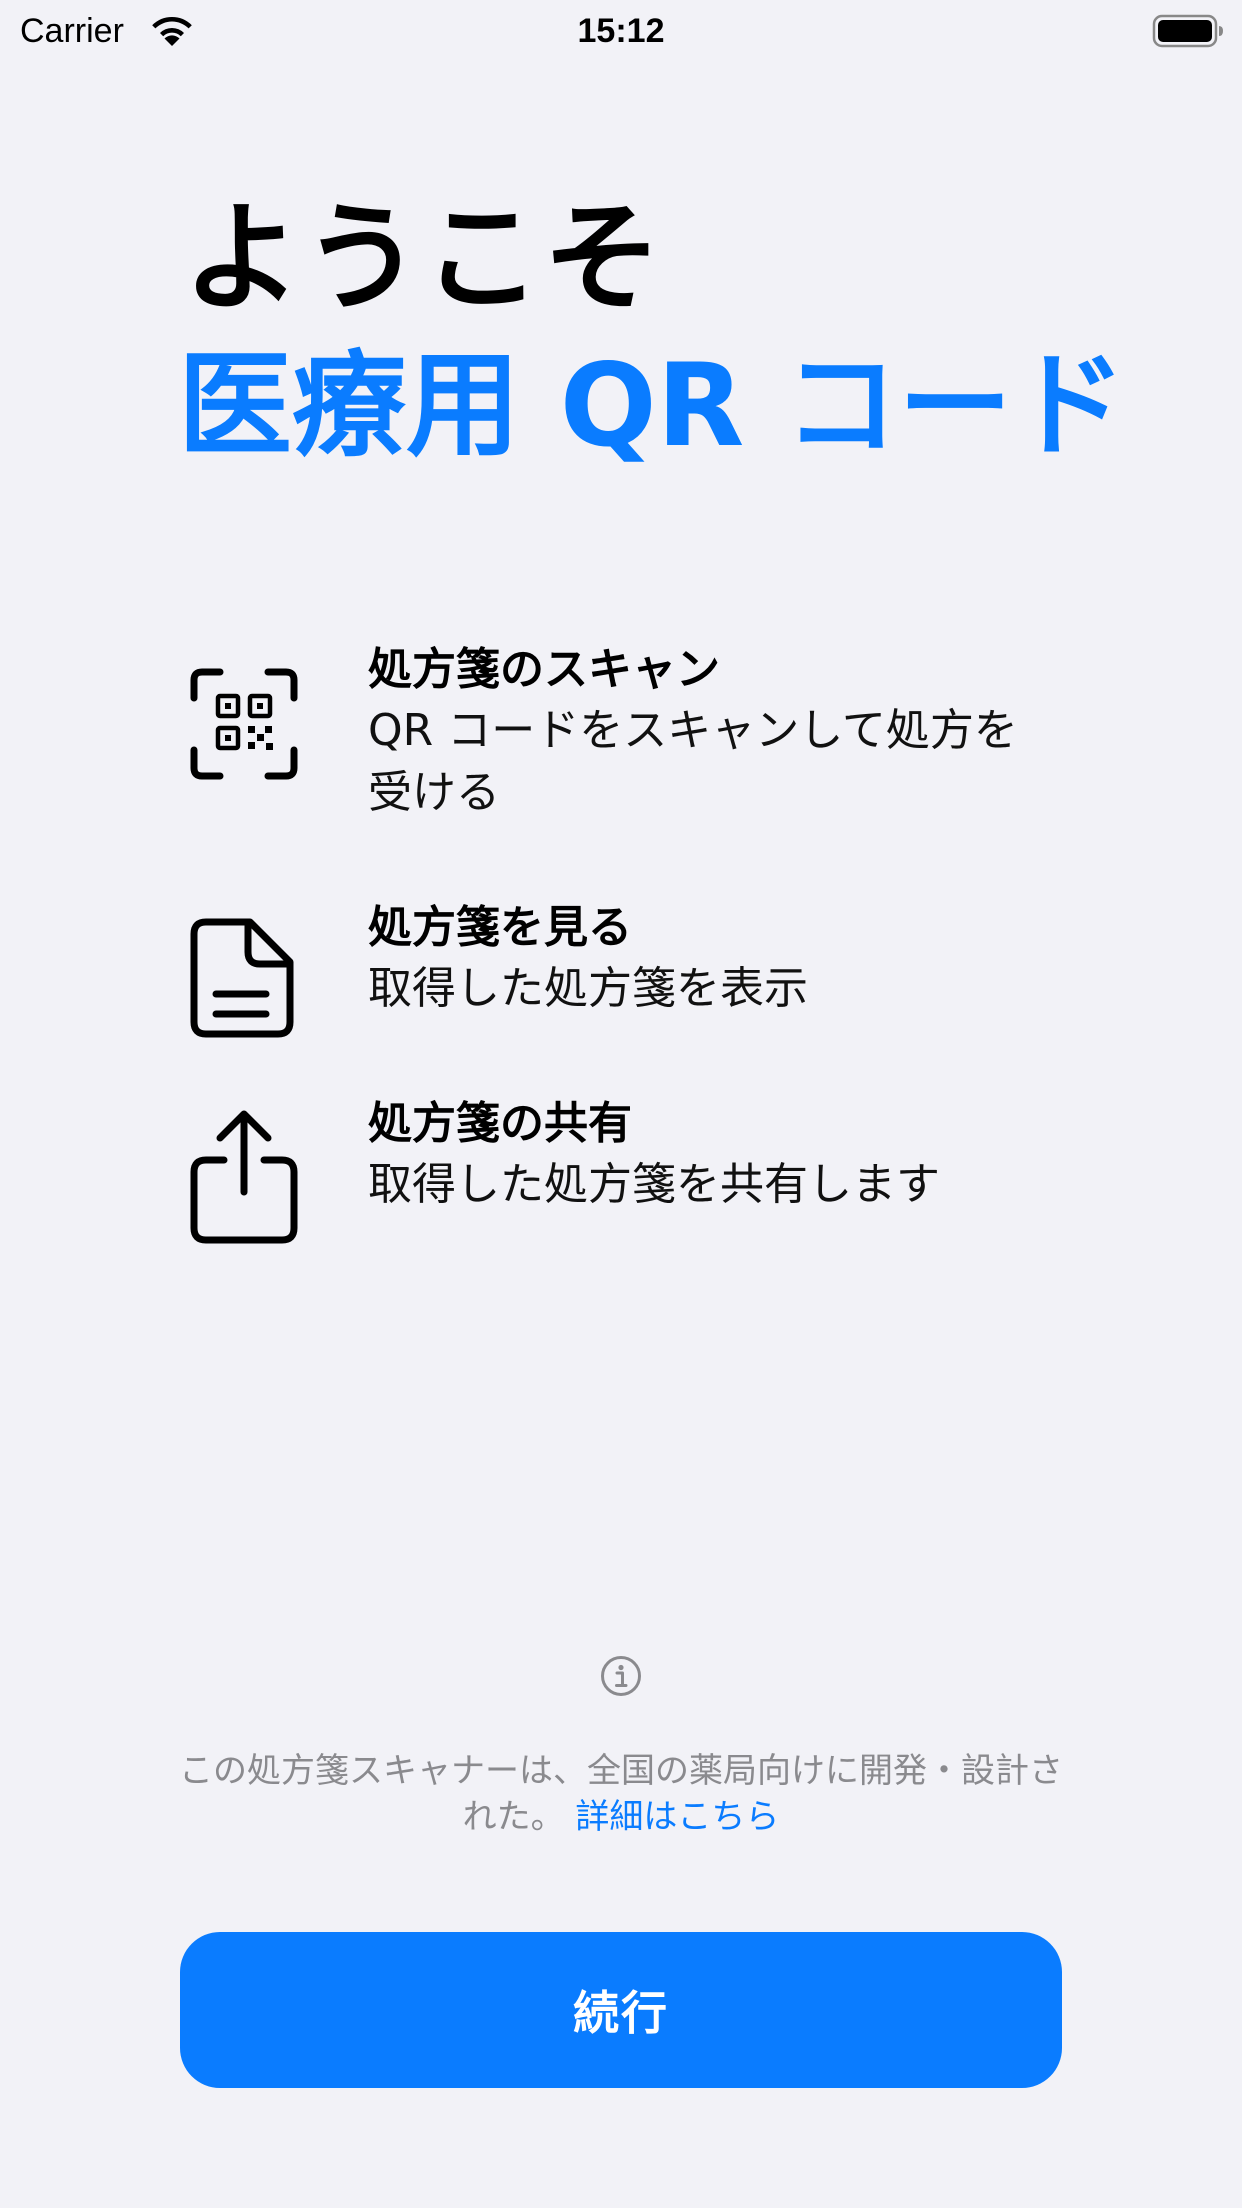 Image resolution: width=1242 pixels, height=2208 pixels. Describe the element at coordinates (621, 1794) in the screenshot. I see `info-text: この処方箋スキャナーは、全国の薬局向けに開発・設計された。 詳細はこちら` at that location.